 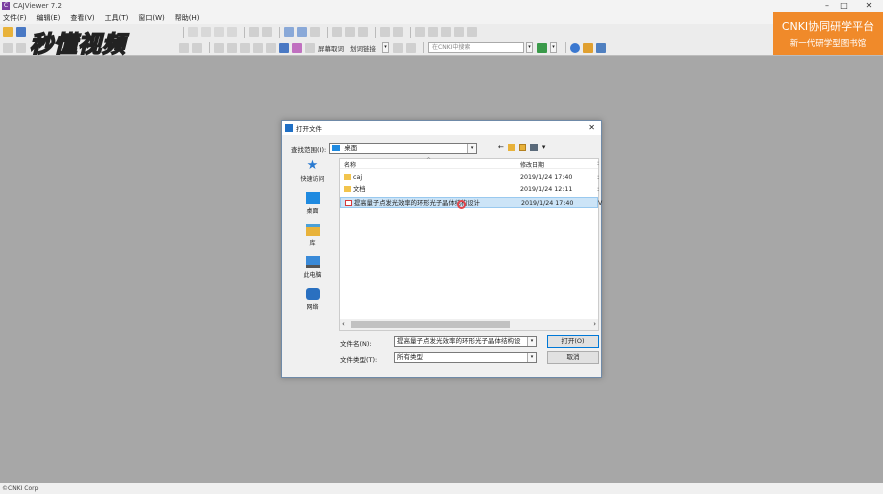 What do you see at coordinates (219, 47) in the screenshot?
I see `highlight-icon` at bounding box center [219, 47].